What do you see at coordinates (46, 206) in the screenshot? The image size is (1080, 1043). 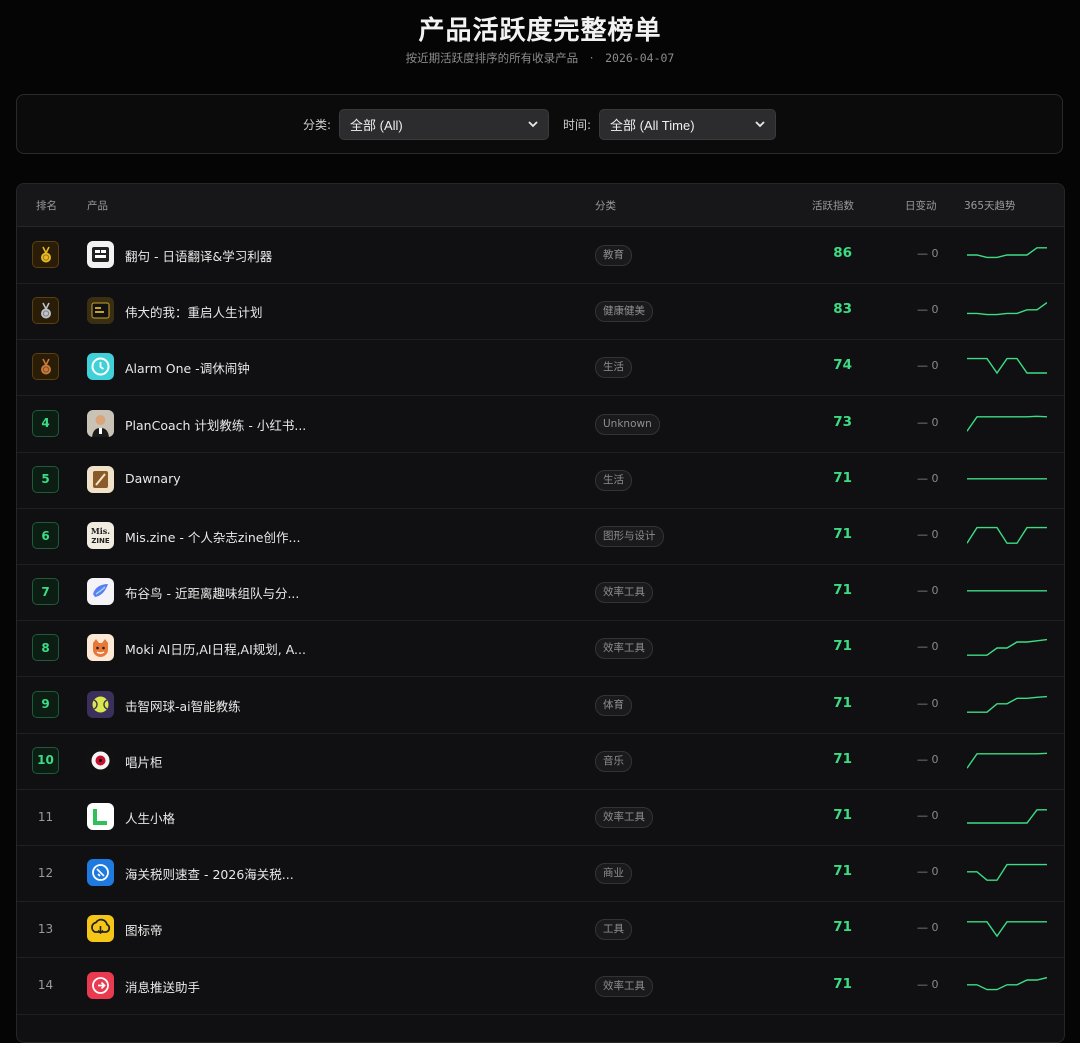 I see `col-rank: 排名` at bounding box center [46, 206].